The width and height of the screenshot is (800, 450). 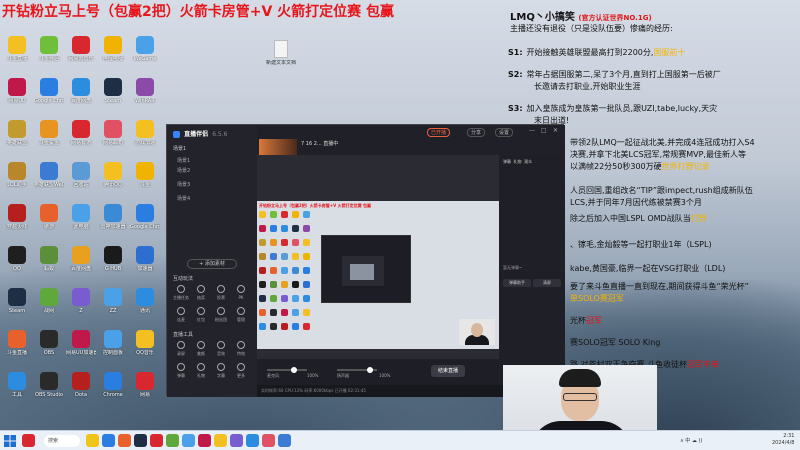 I want to click on desktop-icon: 网易, so click(x=145, y=387).